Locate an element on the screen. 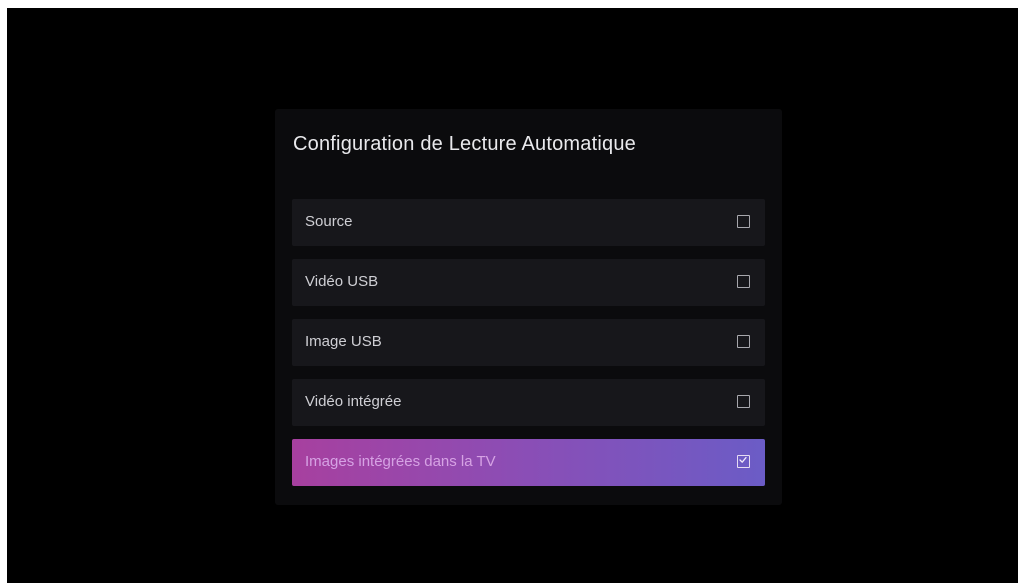  option-usb-image: Image USB is located at coordinates (528, 342).